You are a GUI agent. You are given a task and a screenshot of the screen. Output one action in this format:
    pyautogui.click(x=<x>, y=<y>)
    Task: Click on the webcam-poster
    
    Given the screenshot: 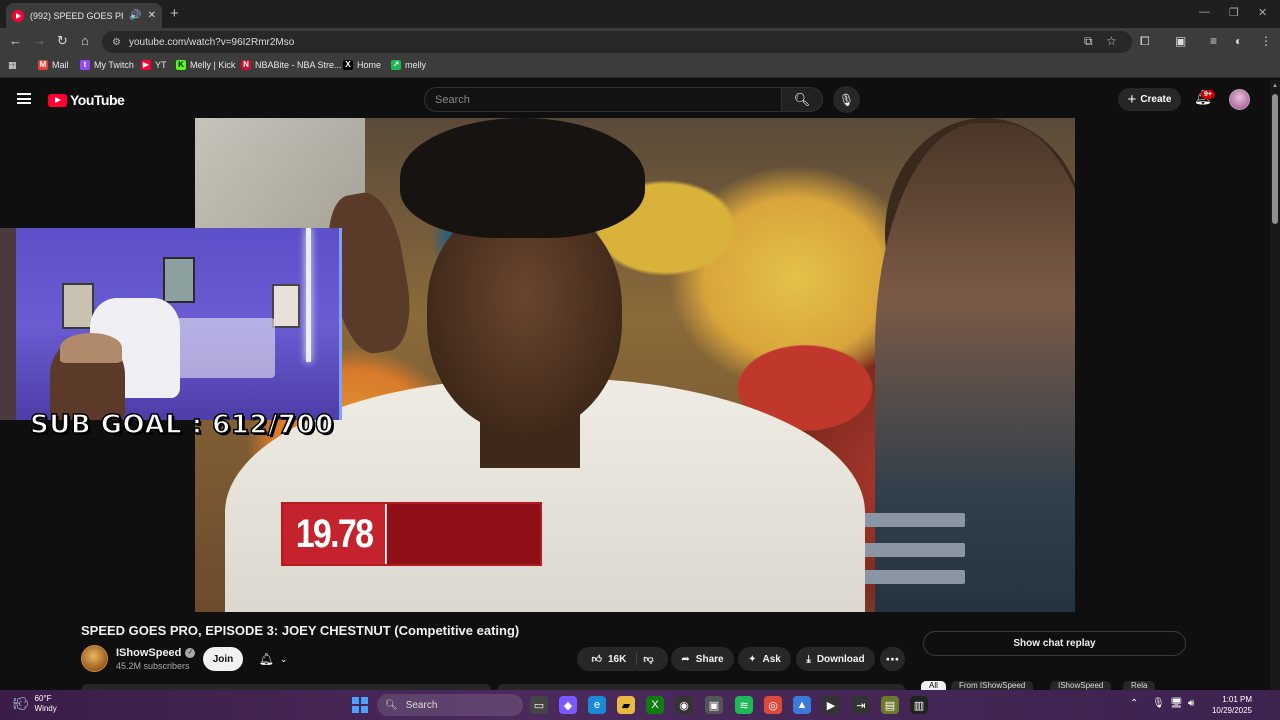 What is the action you would take?
    pyautogui.click(x=78, y=306)
    